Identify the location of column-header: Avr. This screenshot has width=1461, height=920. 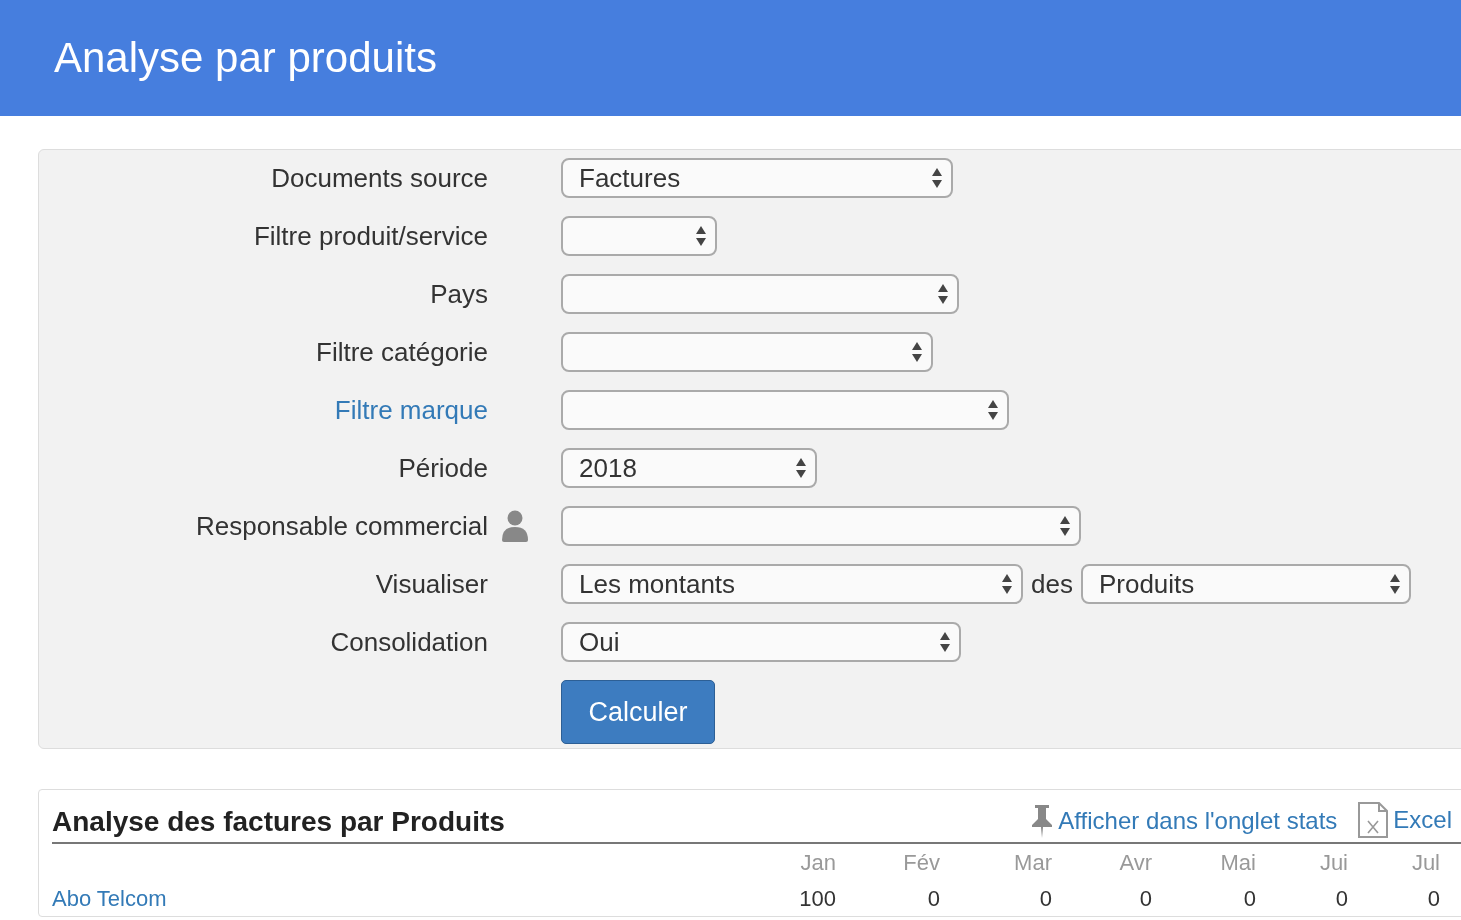
(1102, 863).